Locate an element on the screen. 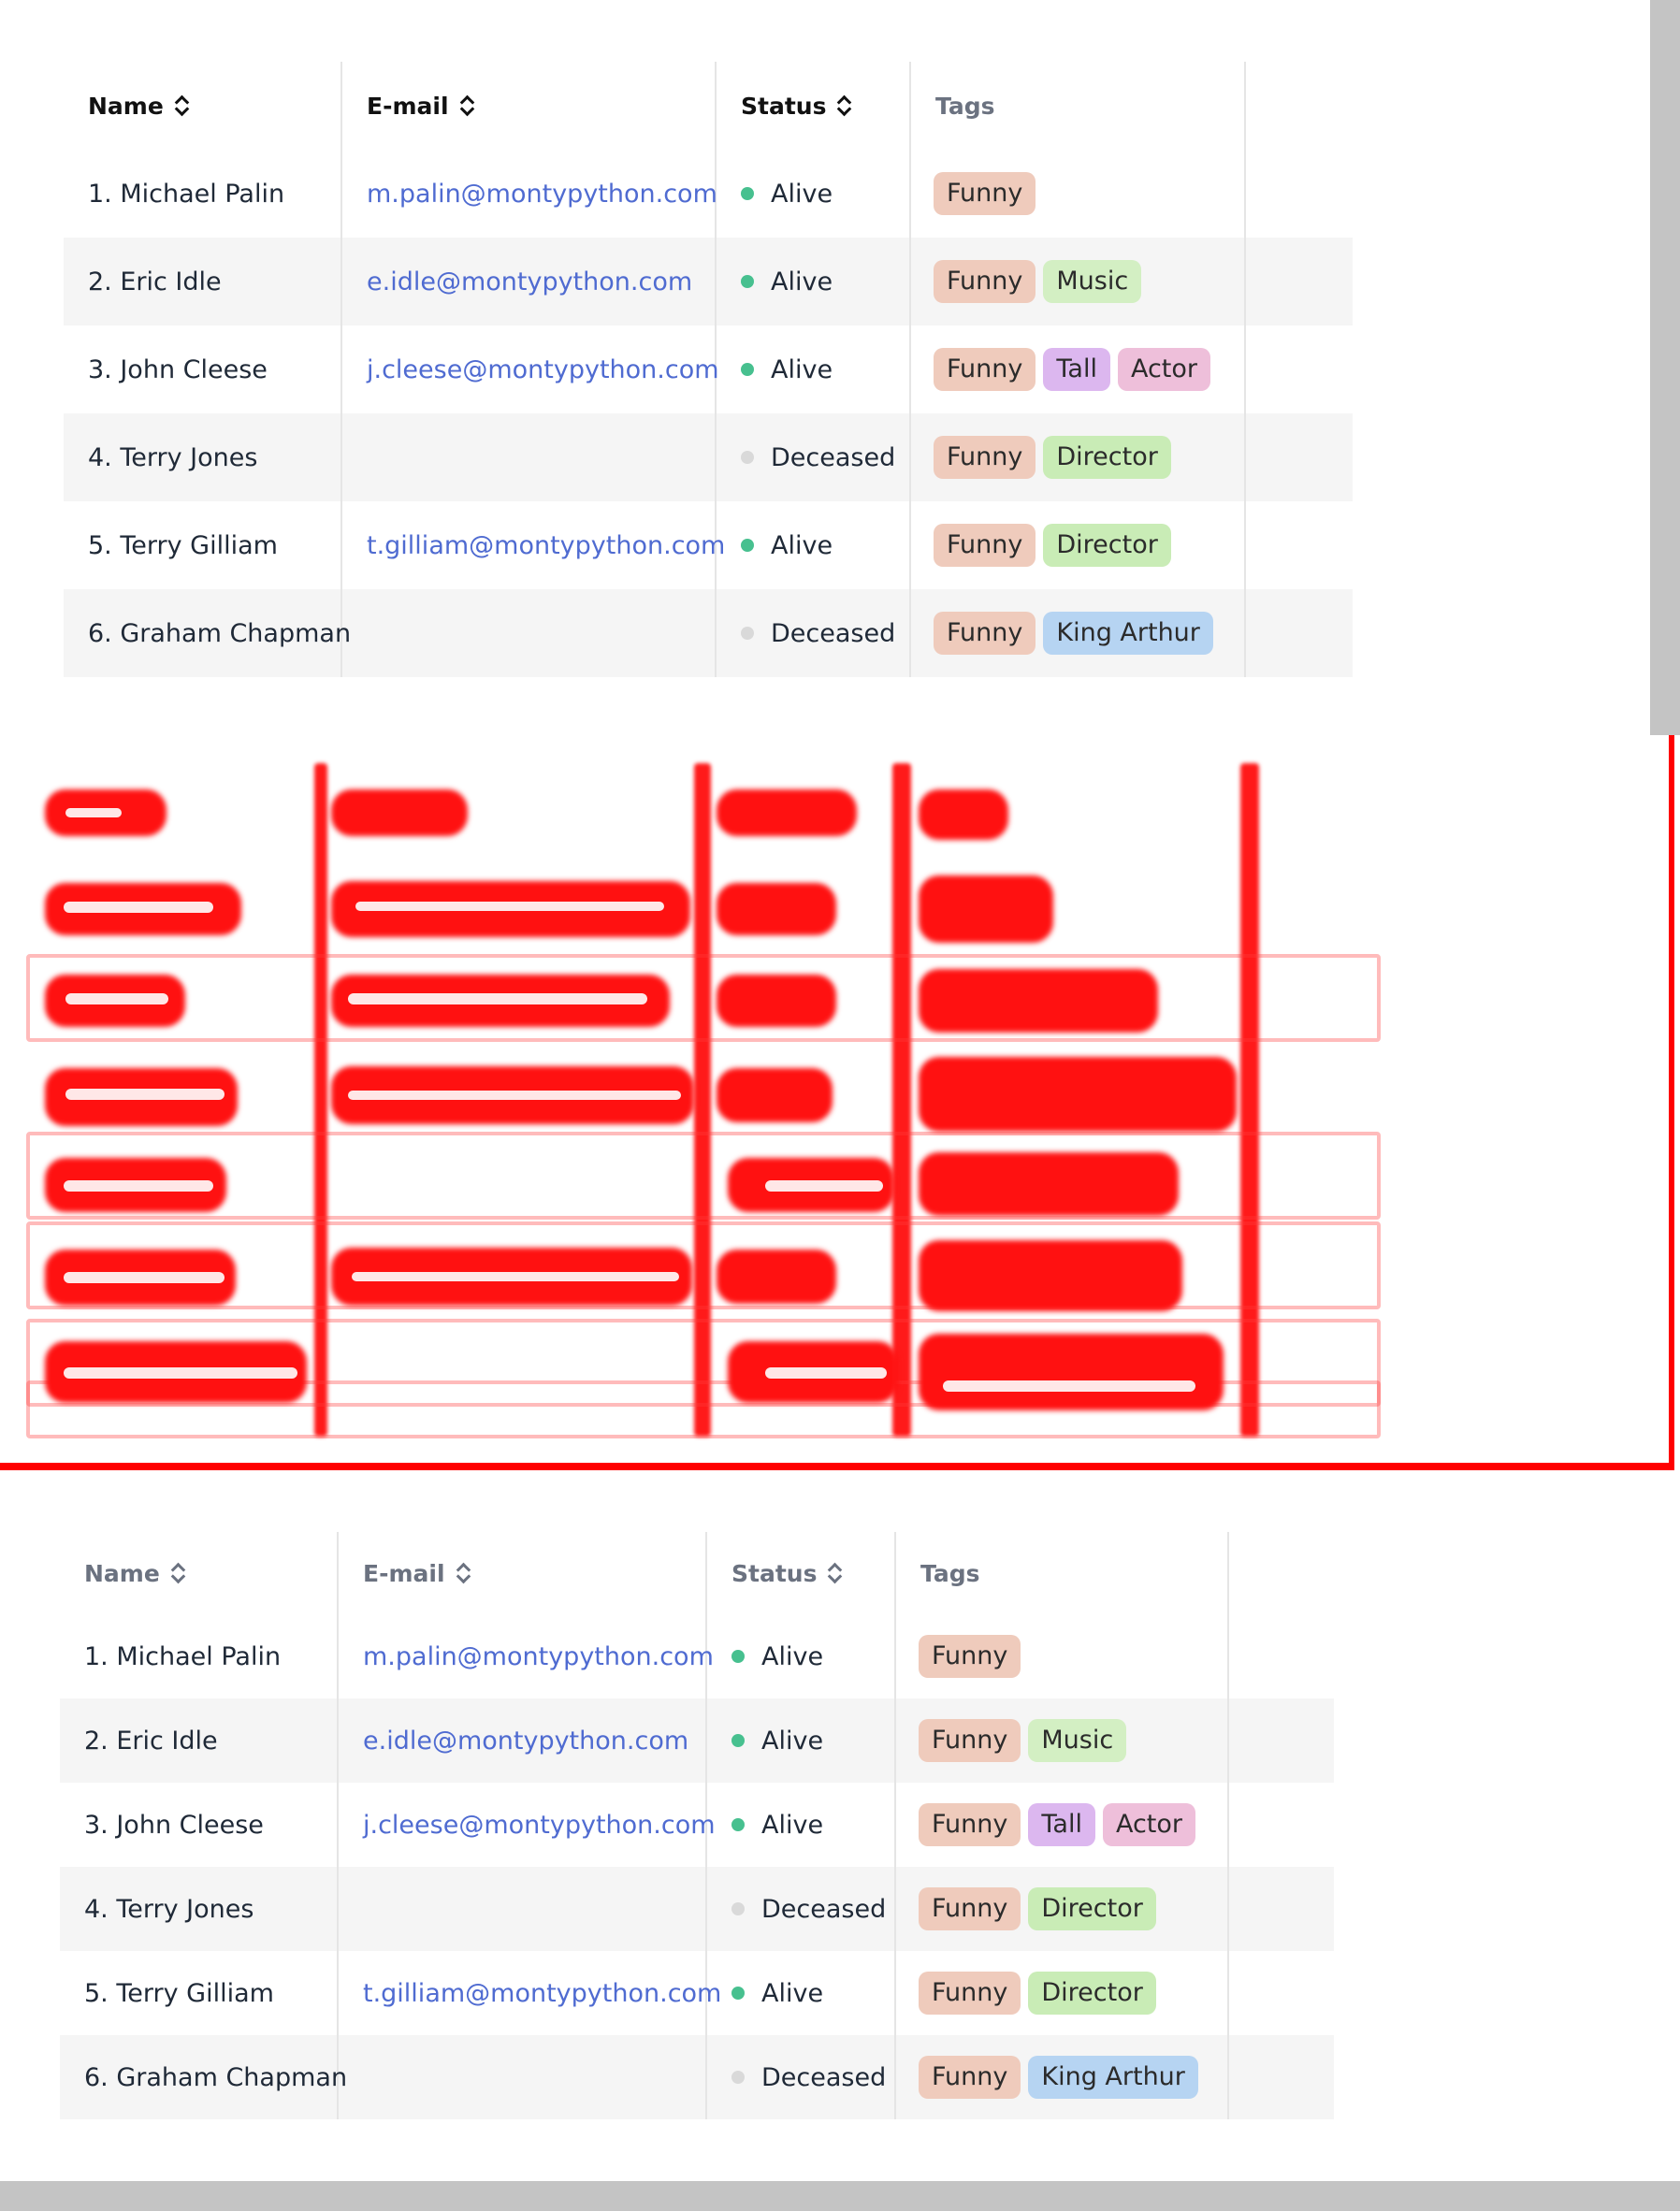  tags-cell: Funny is located at coordinates (1062, 1656).